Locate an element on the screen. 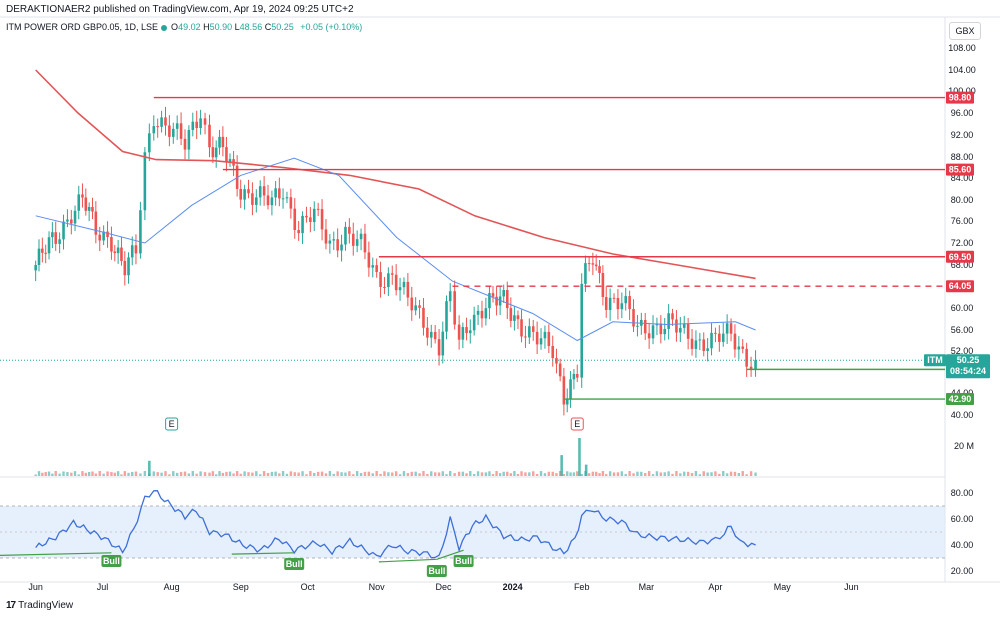 This screenshot has width=1000, height=618. time-axis-label: May is located at coordinates (783, 587).